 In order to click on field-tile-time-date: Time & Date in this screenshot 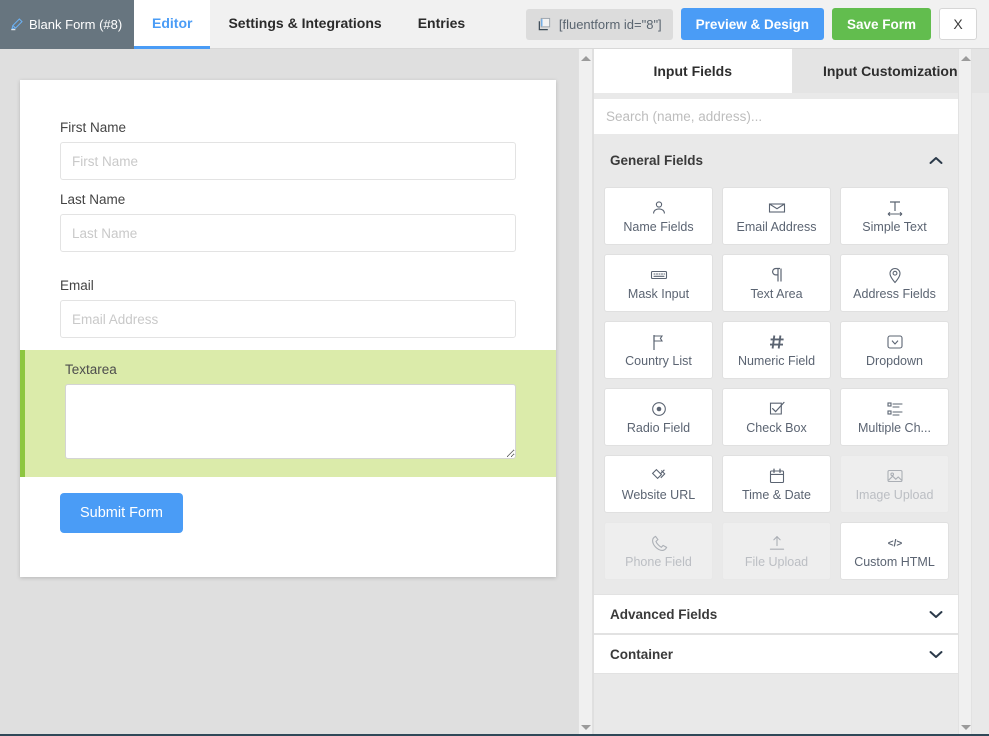, I will do `click(776, 484)`.